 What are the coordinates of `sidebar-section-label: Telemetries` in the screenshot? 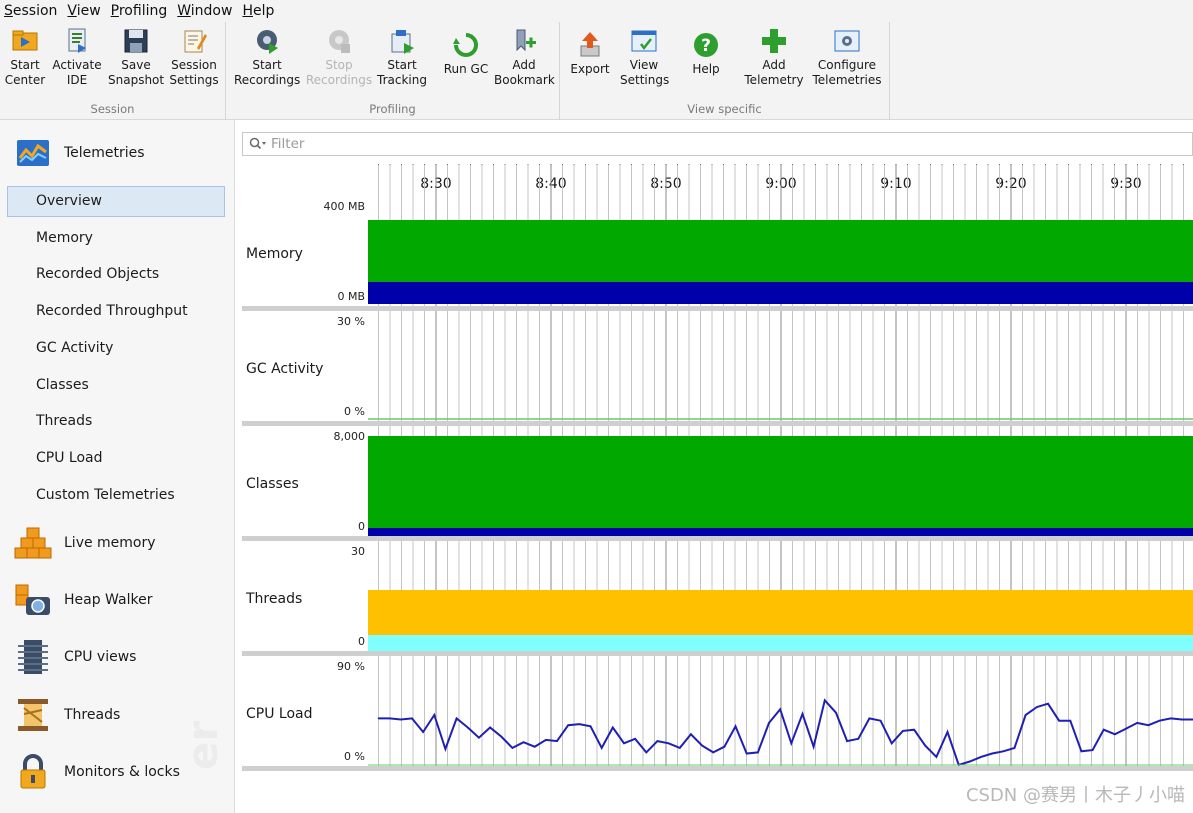 It's located at (104, 153).